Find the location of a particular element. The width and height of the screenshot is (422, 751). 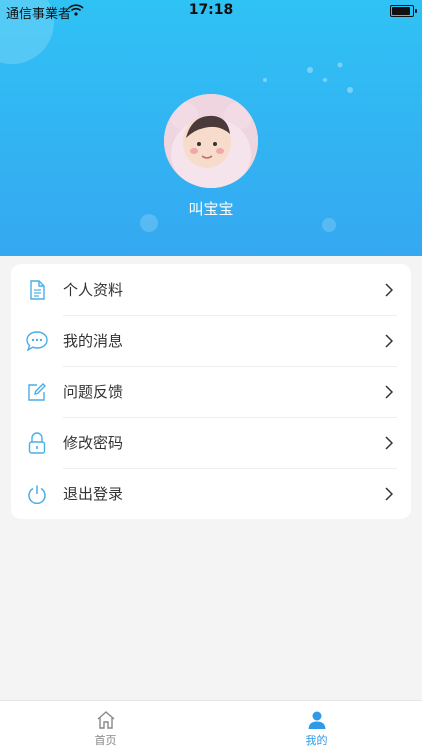

tab-bar: 首页 我的 is located at coordinates (211, 725).